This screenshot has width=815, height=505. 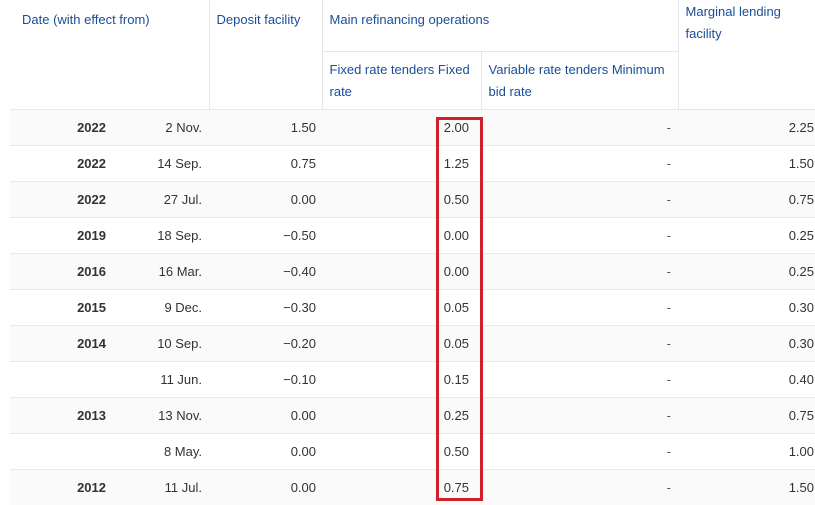 I want to click on header-variable-rate-tenders: Variable rate tenders Minimum bid rate, so click(x=579, y=80).